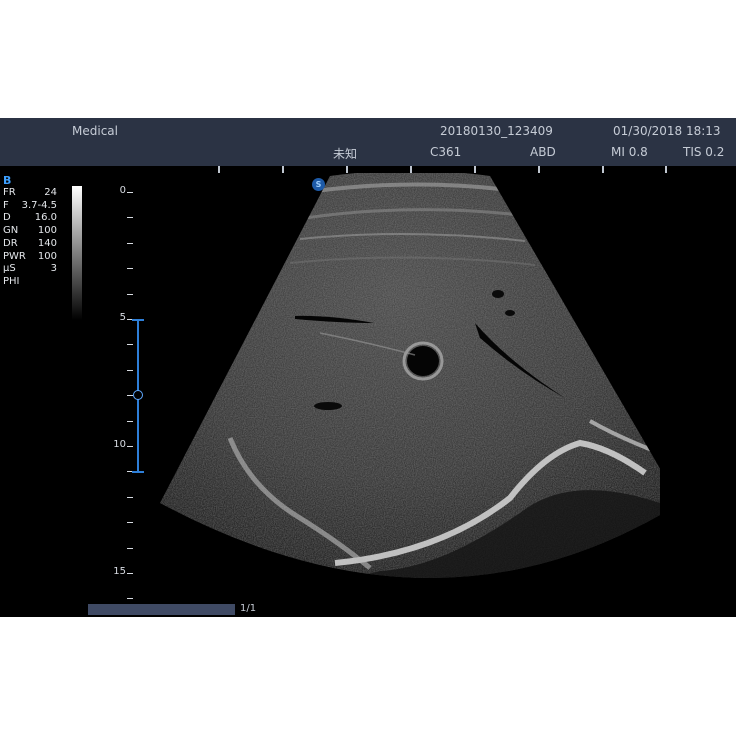  Describe the element at coordinates (9, 269) in the screenshot. I see `param-label: μS` at that location.